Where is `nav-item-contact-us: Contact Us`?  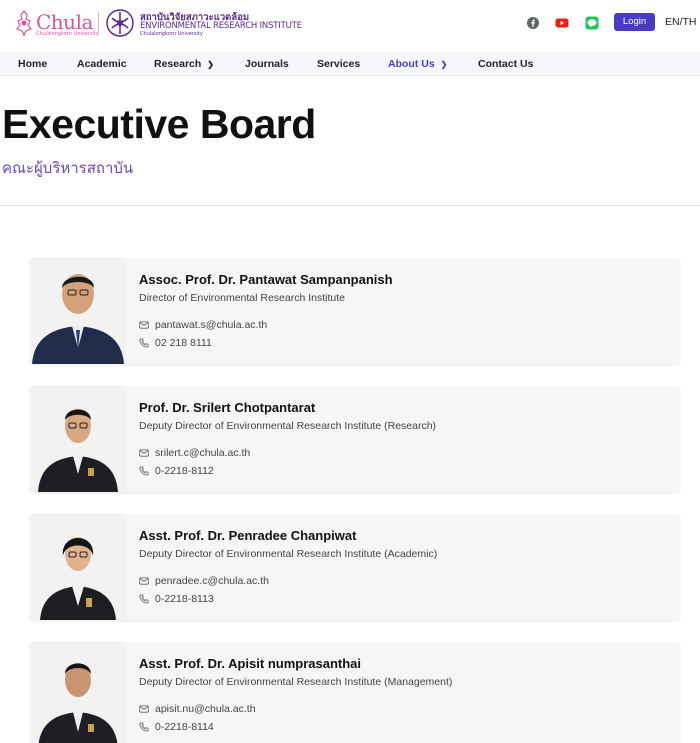 nav-item-contact-us: Contact Us is located at coordinates (505, 64).